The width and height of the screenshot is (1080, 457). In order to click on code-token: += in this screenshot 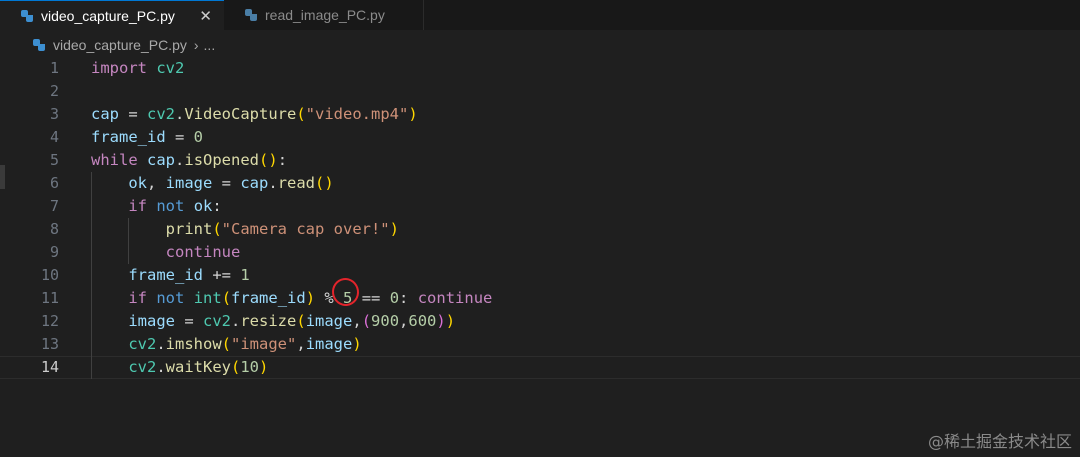, I will do `click(221, 275)`.